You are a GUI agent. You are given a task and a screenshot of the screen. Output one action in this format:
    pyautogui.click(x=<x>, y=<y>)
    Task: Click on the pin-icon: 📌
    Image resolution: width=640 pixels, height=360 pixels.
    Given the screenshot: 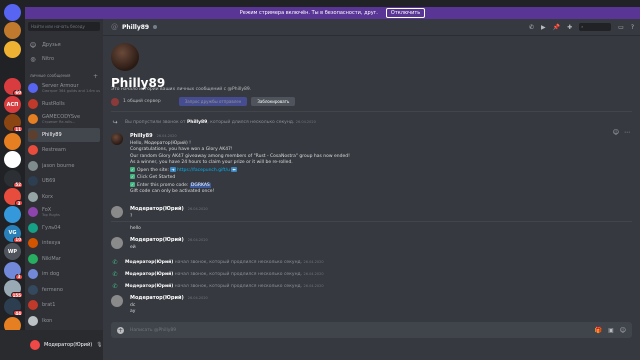 What is the action you would take?
    pyautogui.click(x=556, y=27)
    